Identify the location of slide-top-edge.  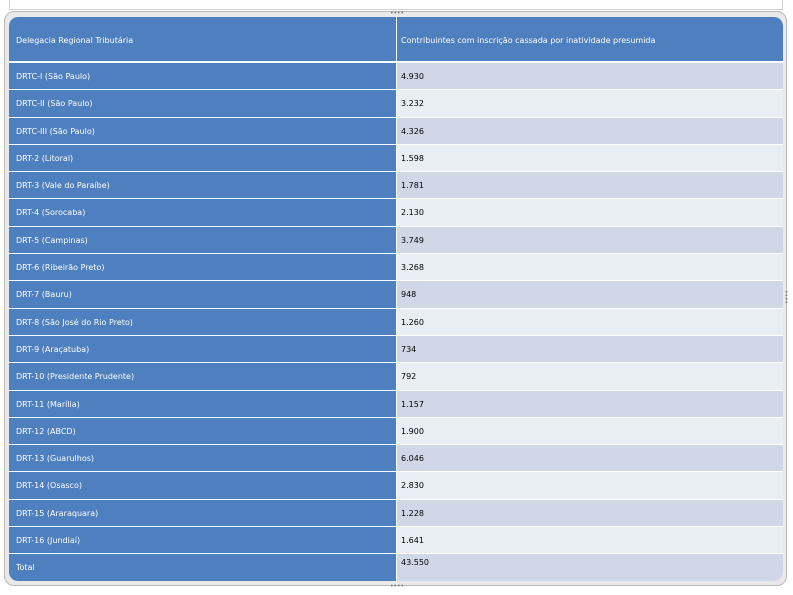
(396, 5).